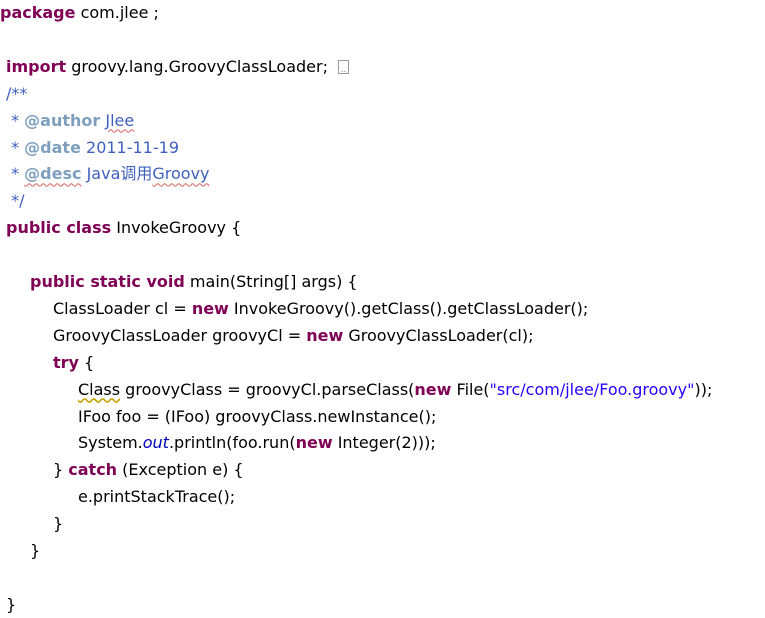  Describe the element at coordinates (181, 174) in the screenshot. I see `code-token: Groovy` at that location.